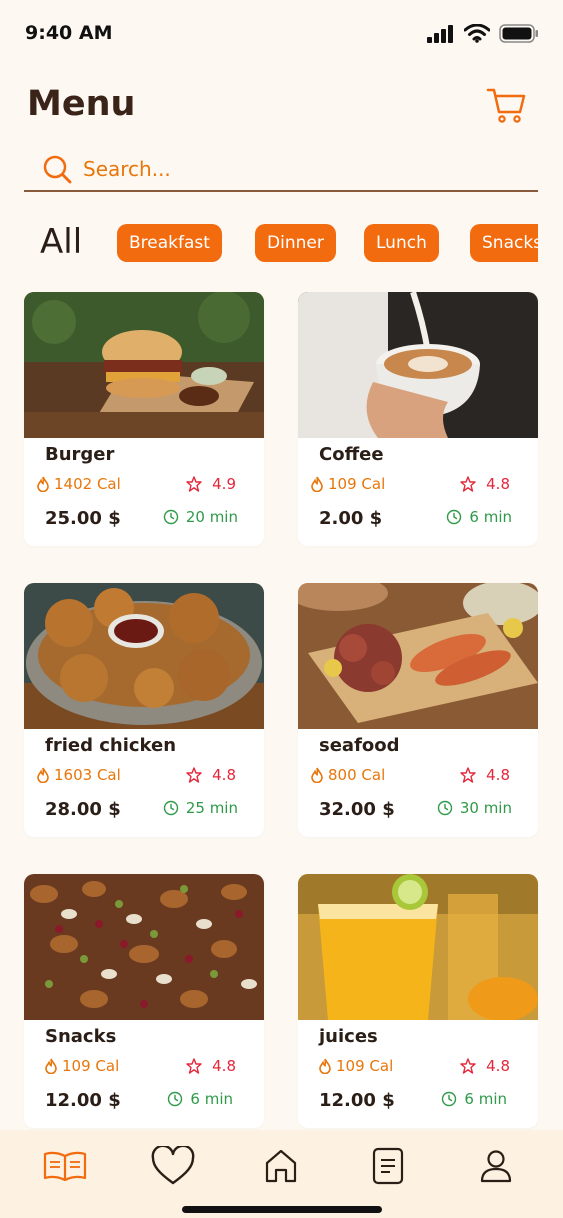 The image size is (563, 1218). I want to click on item-time: 25 min, so click(200, 808).